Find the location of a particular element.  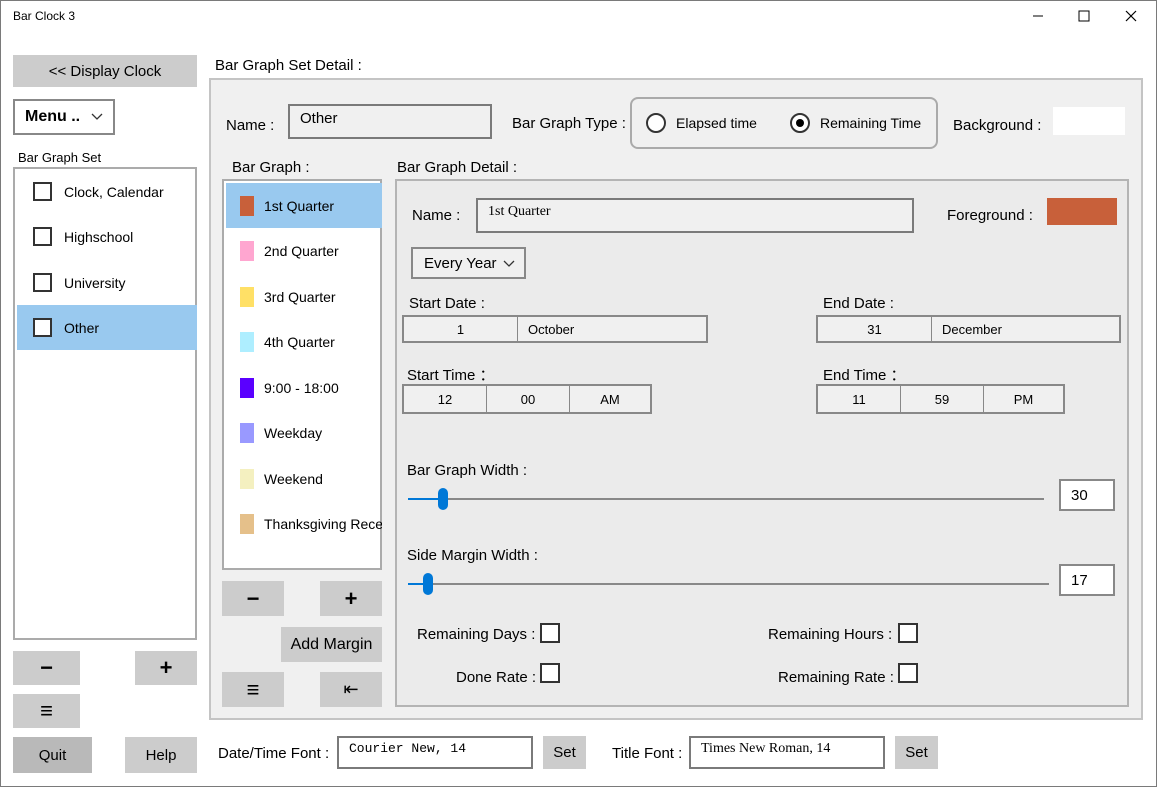

bar-graph-item-label: 3rd Quarter is located at coordinates (300, 296).